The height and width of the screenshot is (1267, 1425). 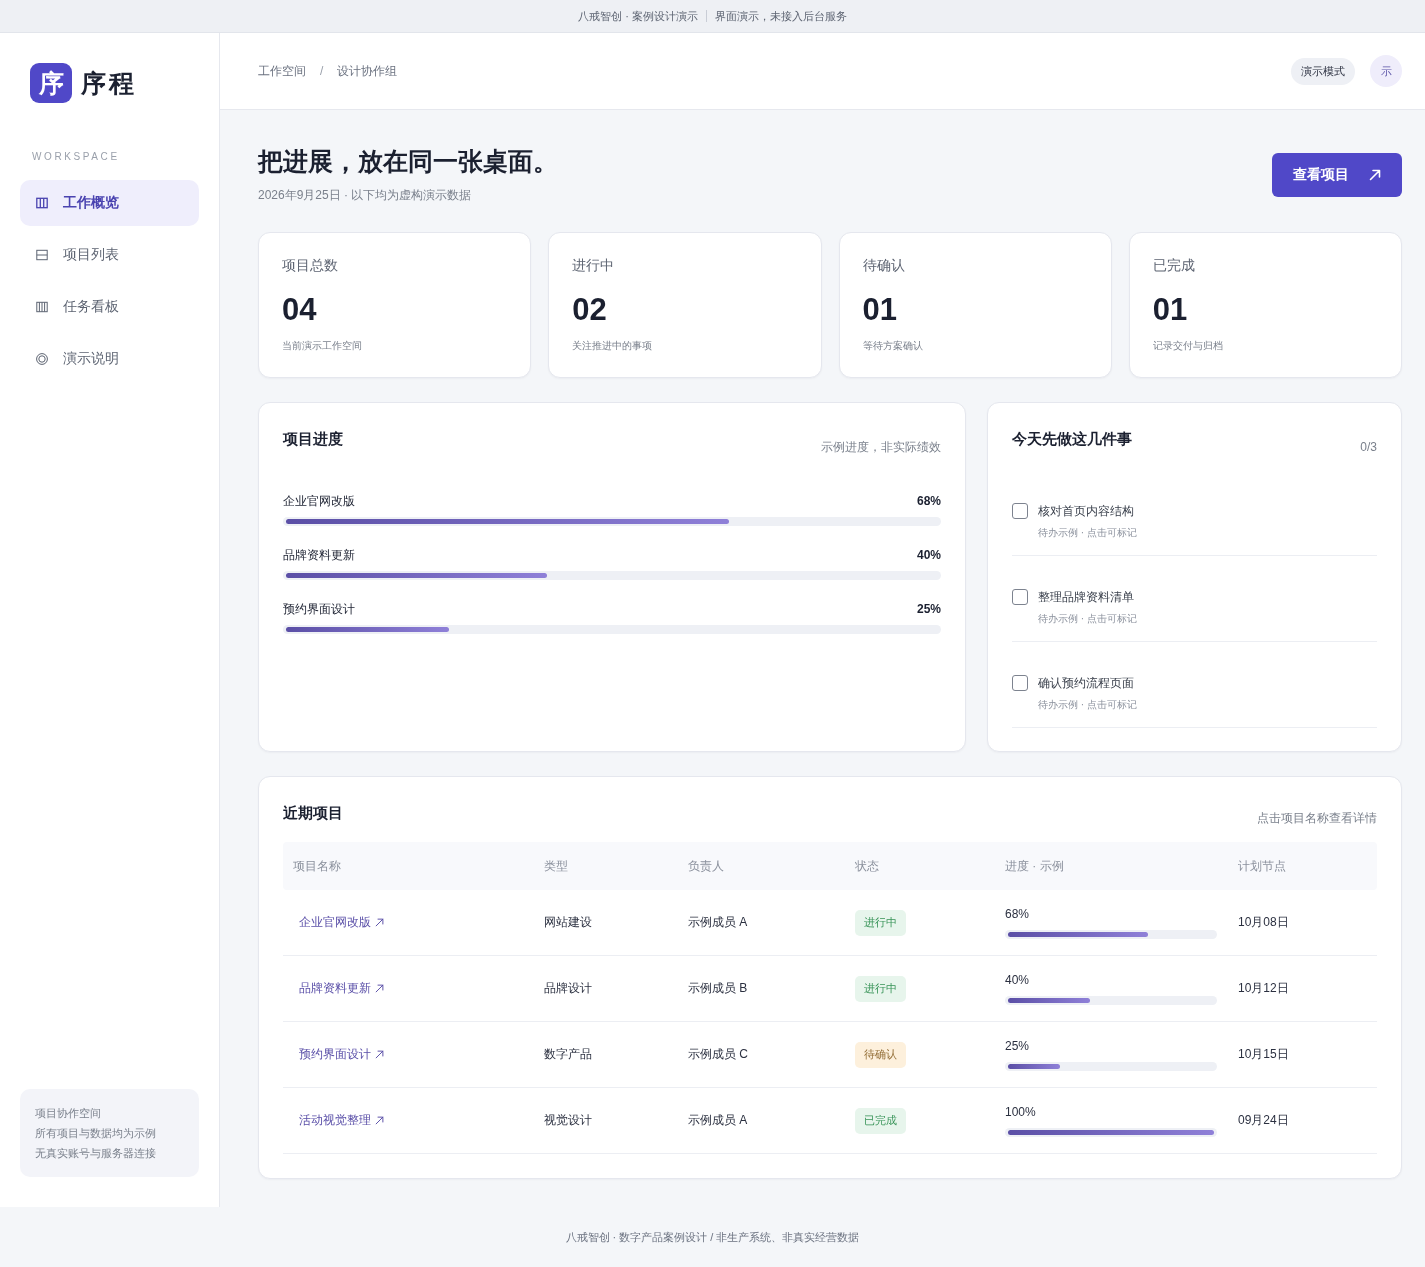 What do you see at coordinates (109, 359) in the screenshot?
I see `nav-item: 演示说明` at bounding box center [109, 359].